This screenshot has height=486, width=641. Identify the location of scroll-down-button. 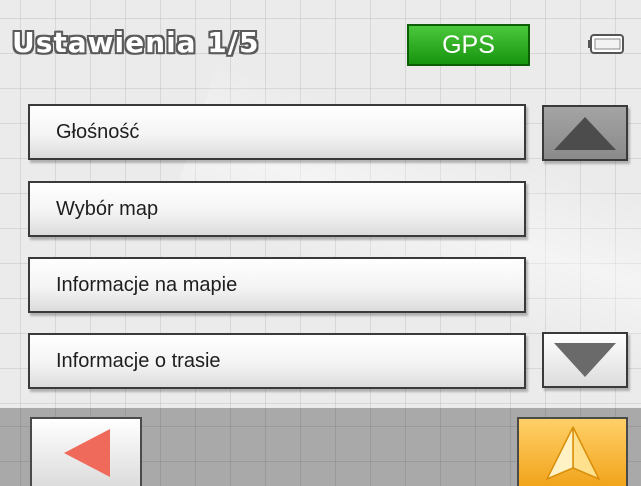
(585, 360).